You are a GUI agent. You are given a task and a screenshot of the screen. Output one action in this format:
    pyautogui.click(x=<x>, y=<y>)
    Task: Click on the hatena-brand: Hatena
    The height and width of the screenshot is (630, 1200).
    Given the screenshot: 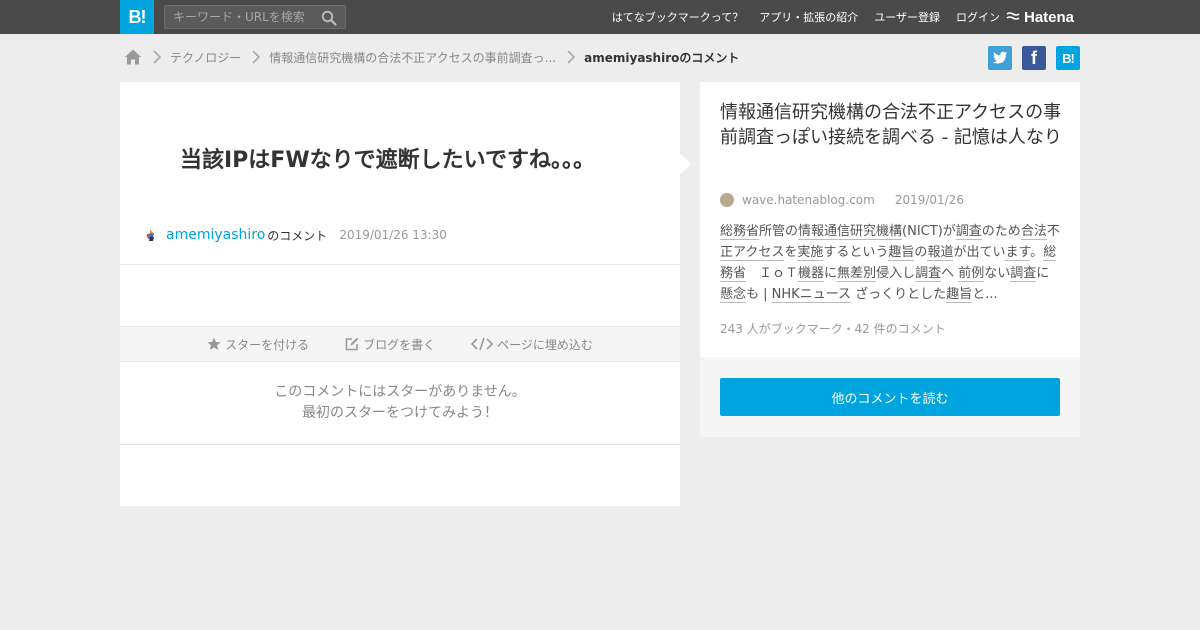 What is the action you would take?
    pyautogui.click(x=1040, y=17)
    